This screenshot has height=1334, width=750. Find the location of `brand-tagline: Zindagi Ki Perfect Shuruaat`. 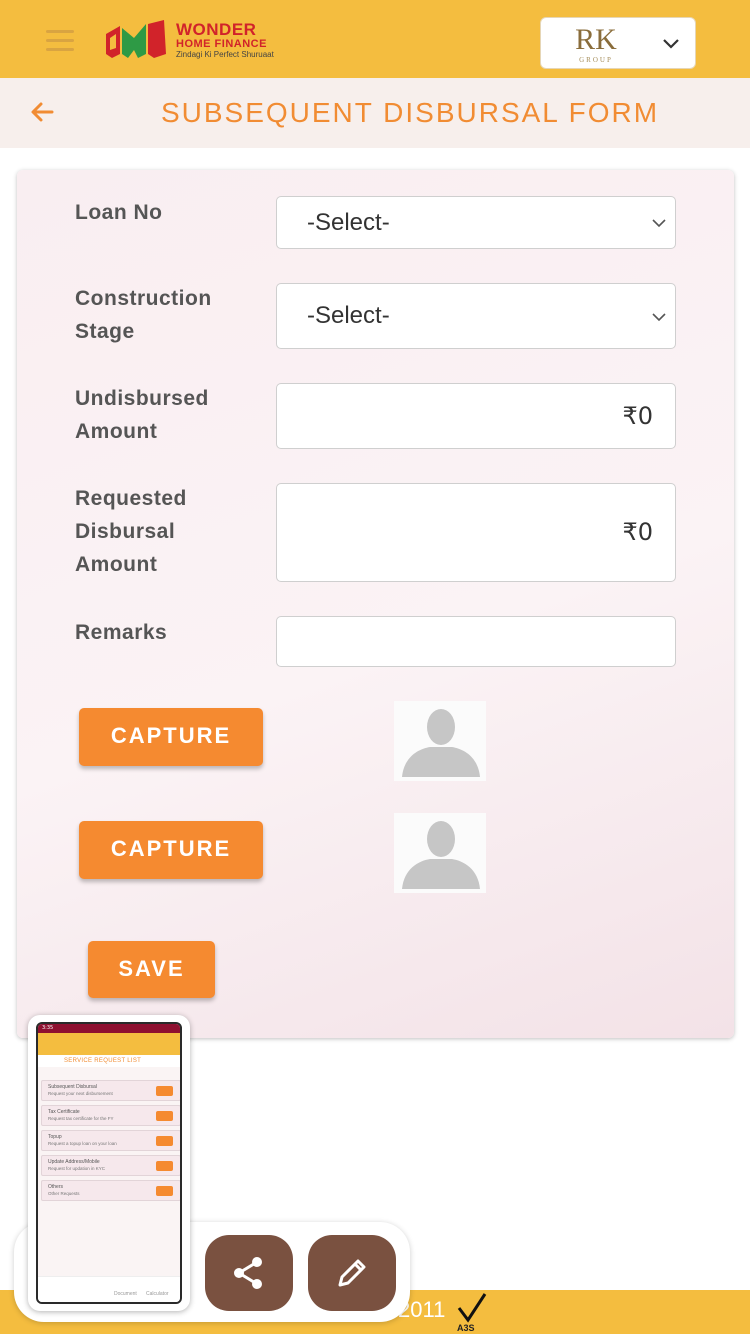

brand-tagline: Zindagi Ki Perfect Shuruaat is located at coordinates (225, 54).